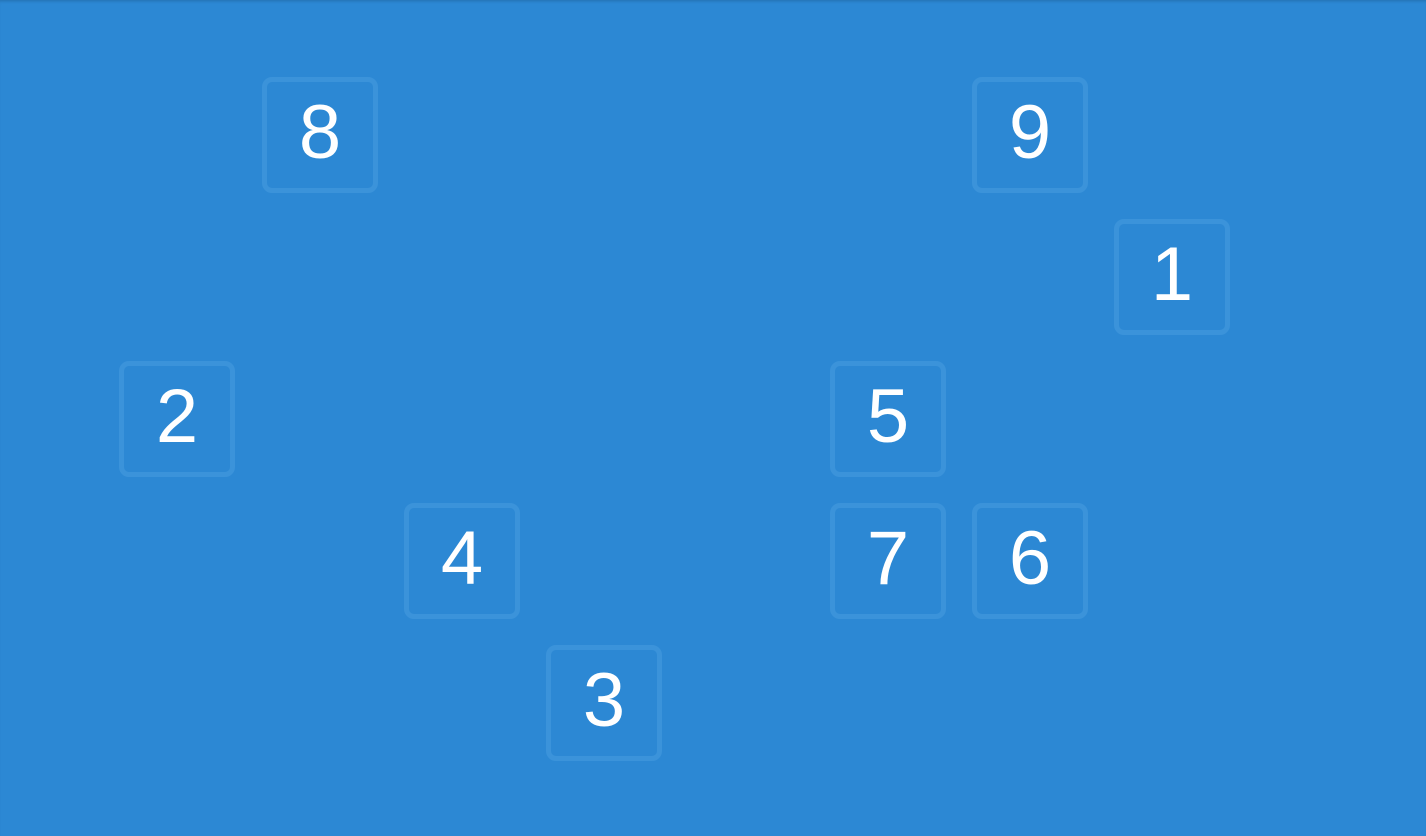  I want to click on tile-label: 9, so click(1030, 132).